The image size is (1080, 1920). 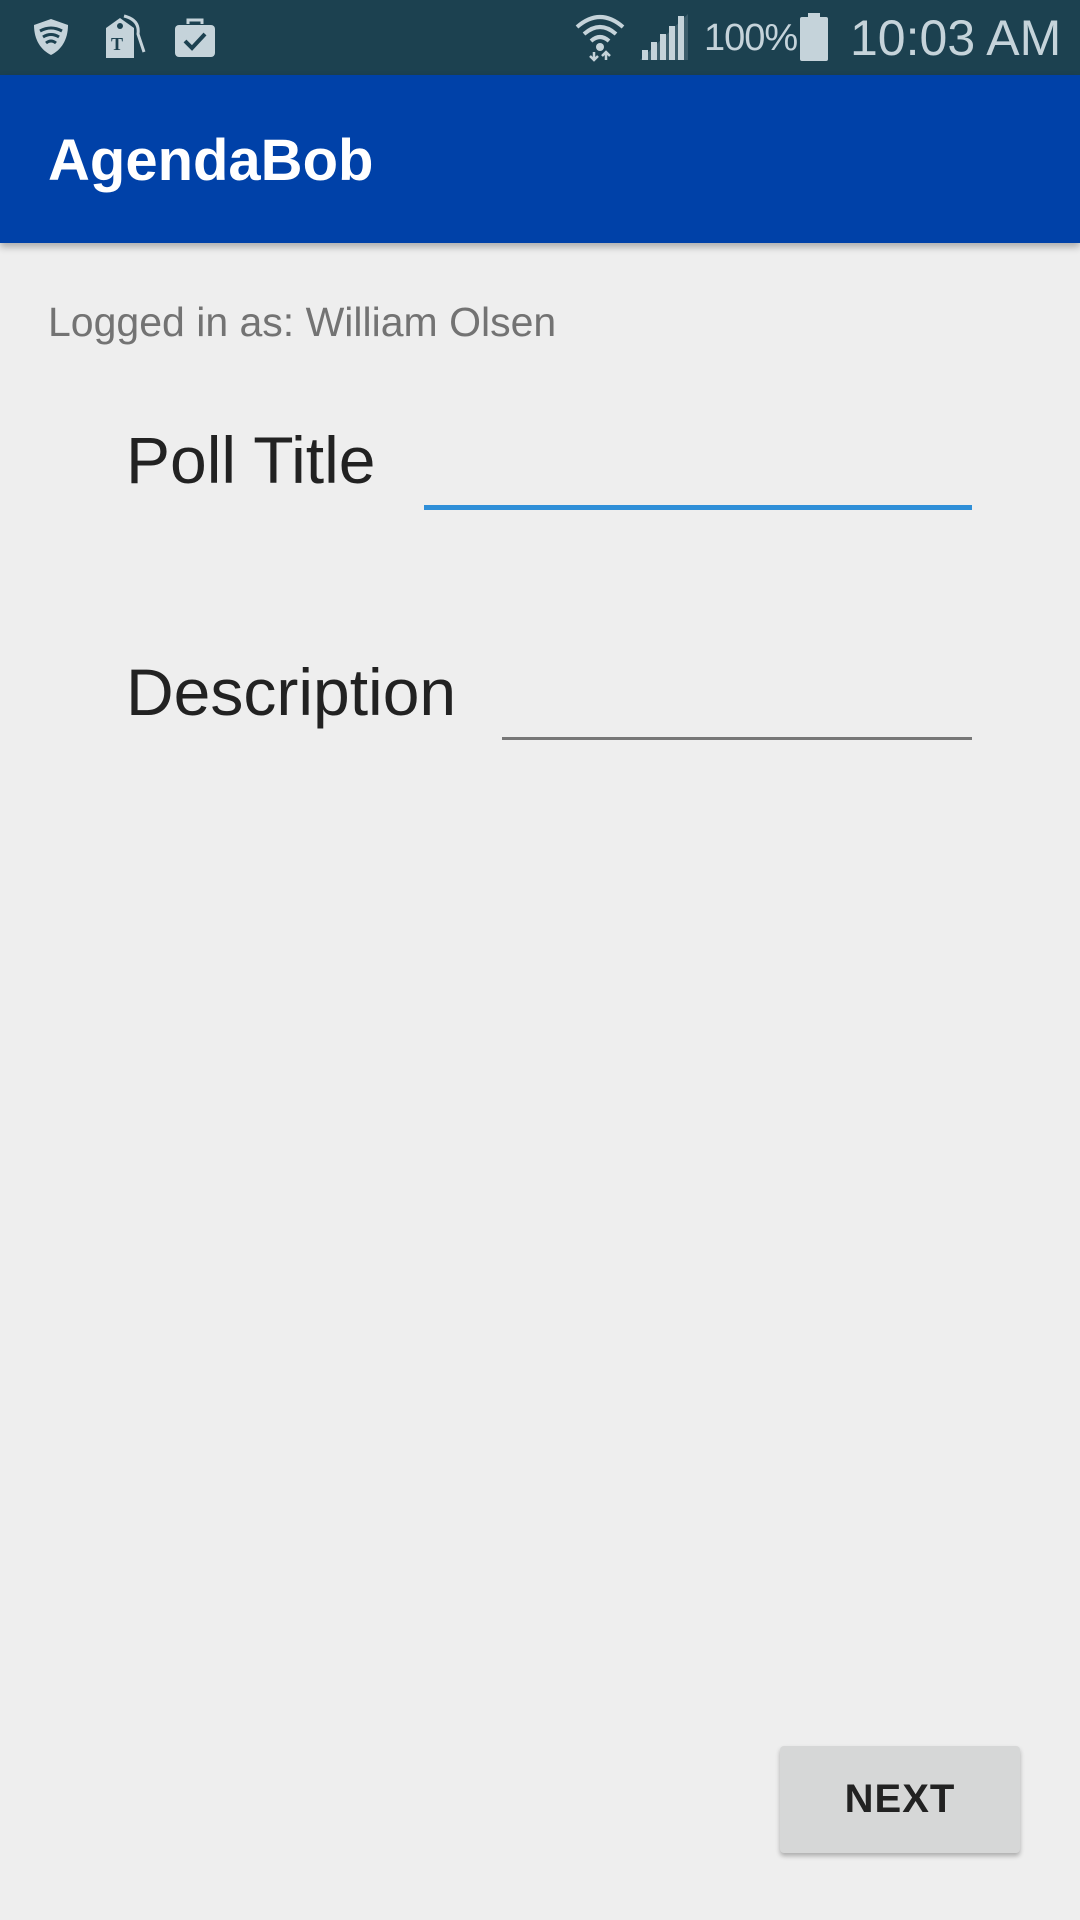 I want to click on poll-title-input, so click(x=698, y=467).